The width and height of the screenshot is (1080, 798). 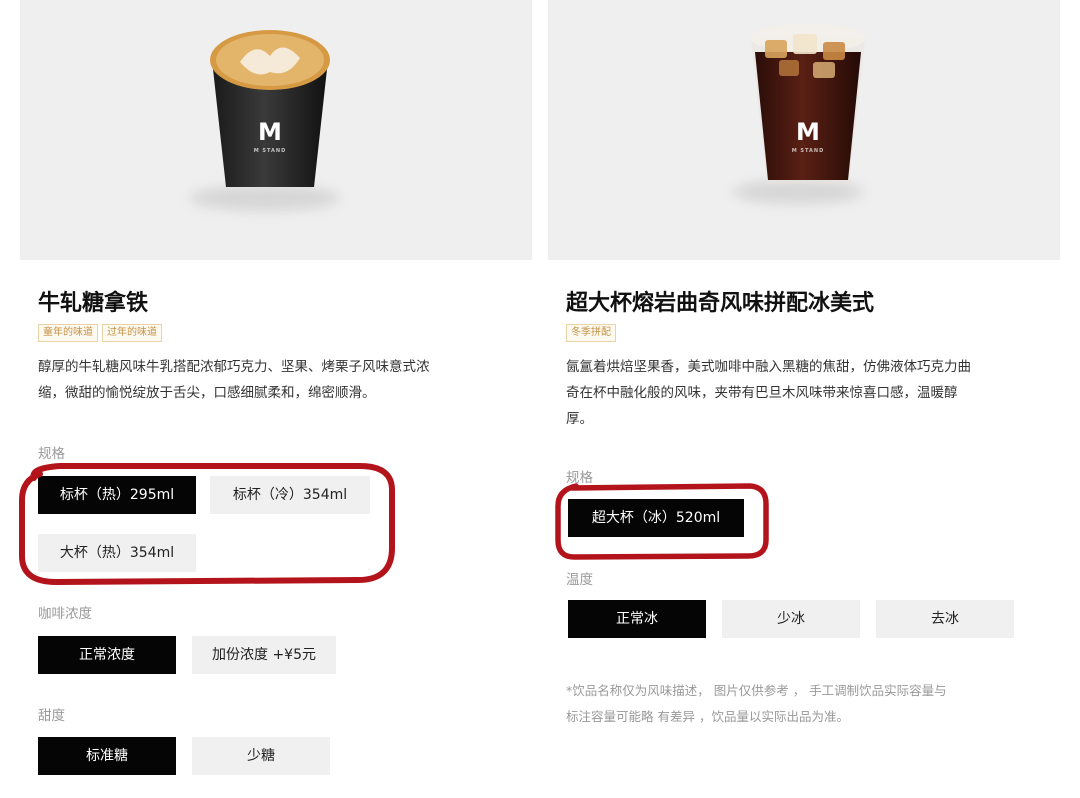 What do you see at coordinates (662, 521) in the screenshot?
I see `annotation-ring-right` at bounding box center [662, 521].